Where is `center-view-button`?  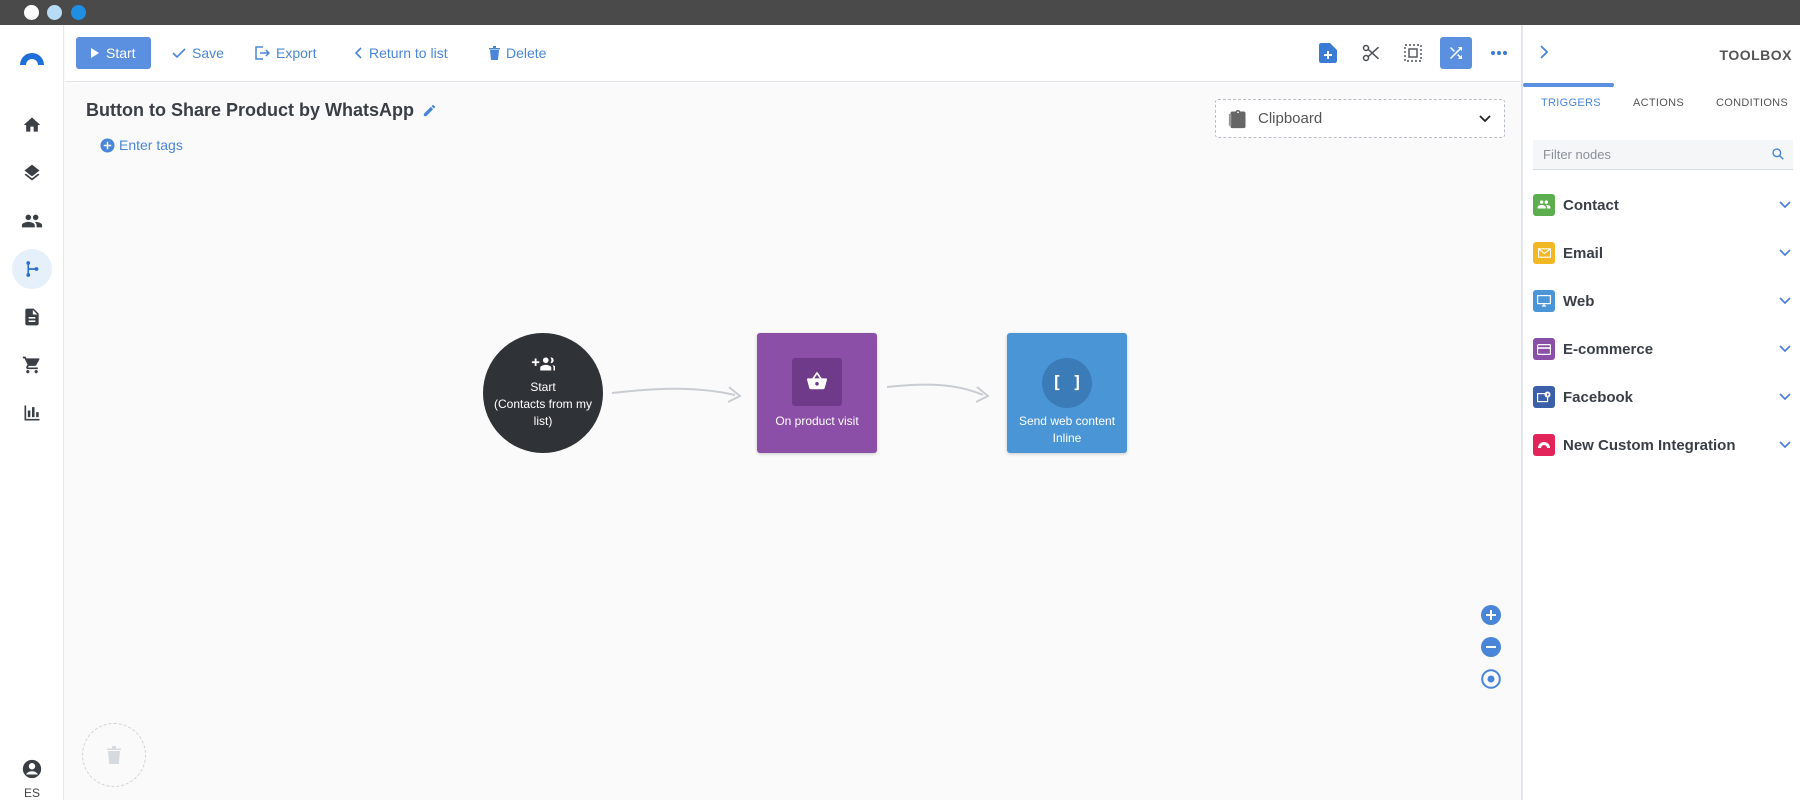 center-view-button is located at coordinates (1491, 679).